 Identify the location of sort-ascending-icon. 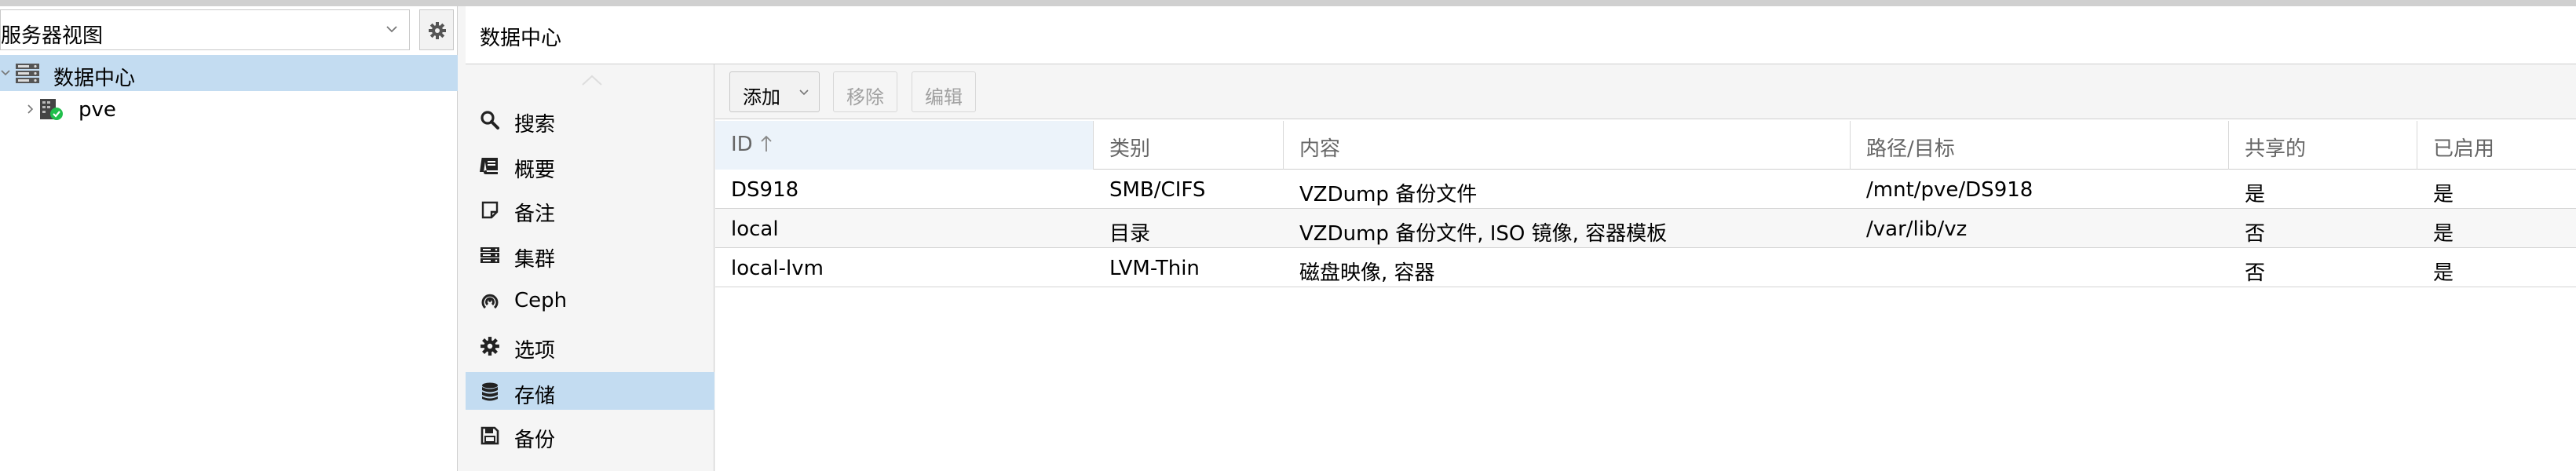
(766, 143).